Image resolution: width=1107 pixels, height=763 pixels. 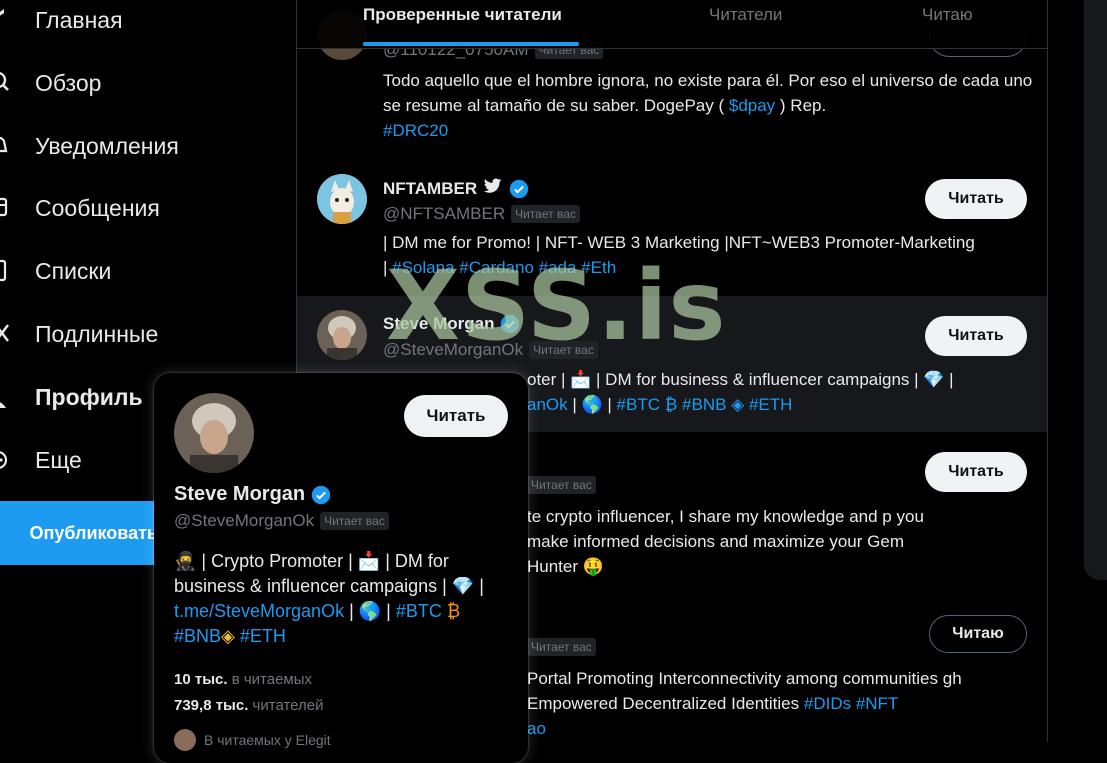 I want to click on nav-verified: Подлинные, so click(x=79, y=334).